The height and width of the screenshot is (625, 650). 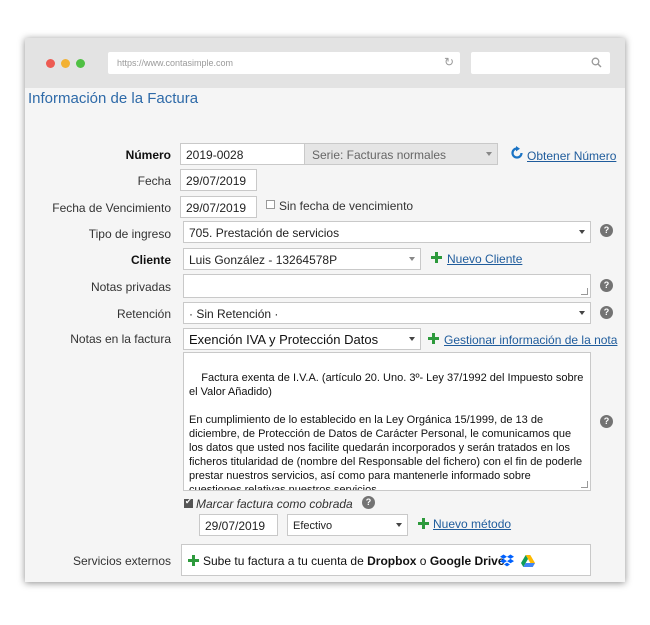 I want to click on upload-connector: o, so click(x=423, y=561).